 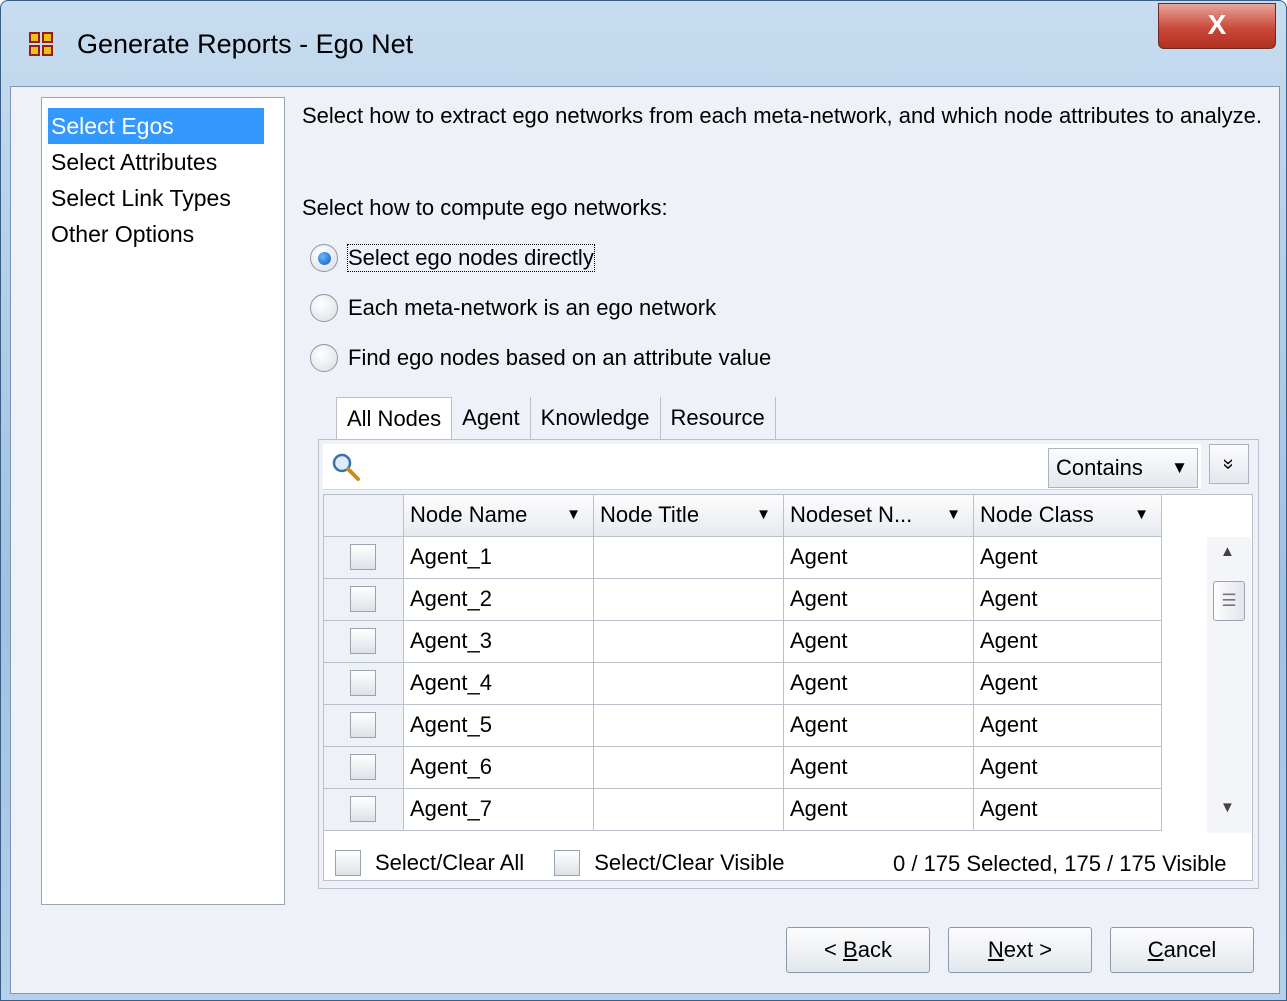 I want to click on radio-label: Select ego nodes directly, so click(x=471, y=258).